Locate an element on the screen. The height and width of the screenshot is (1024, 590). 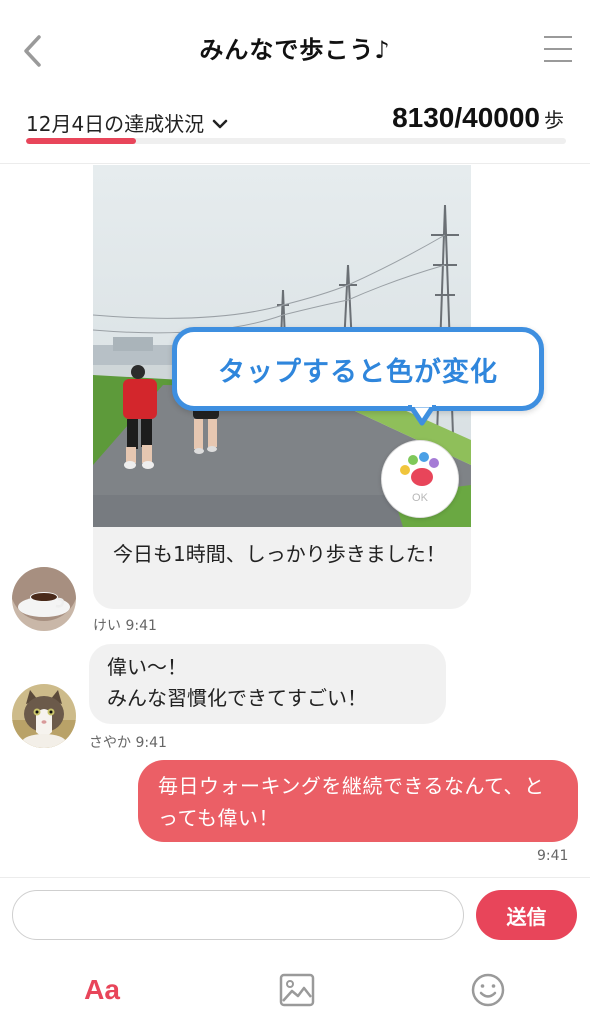
message-bubble-sayaka: 偉い〜！ みんな習慣化できてすごい！ is located at coordinates (267, 684).